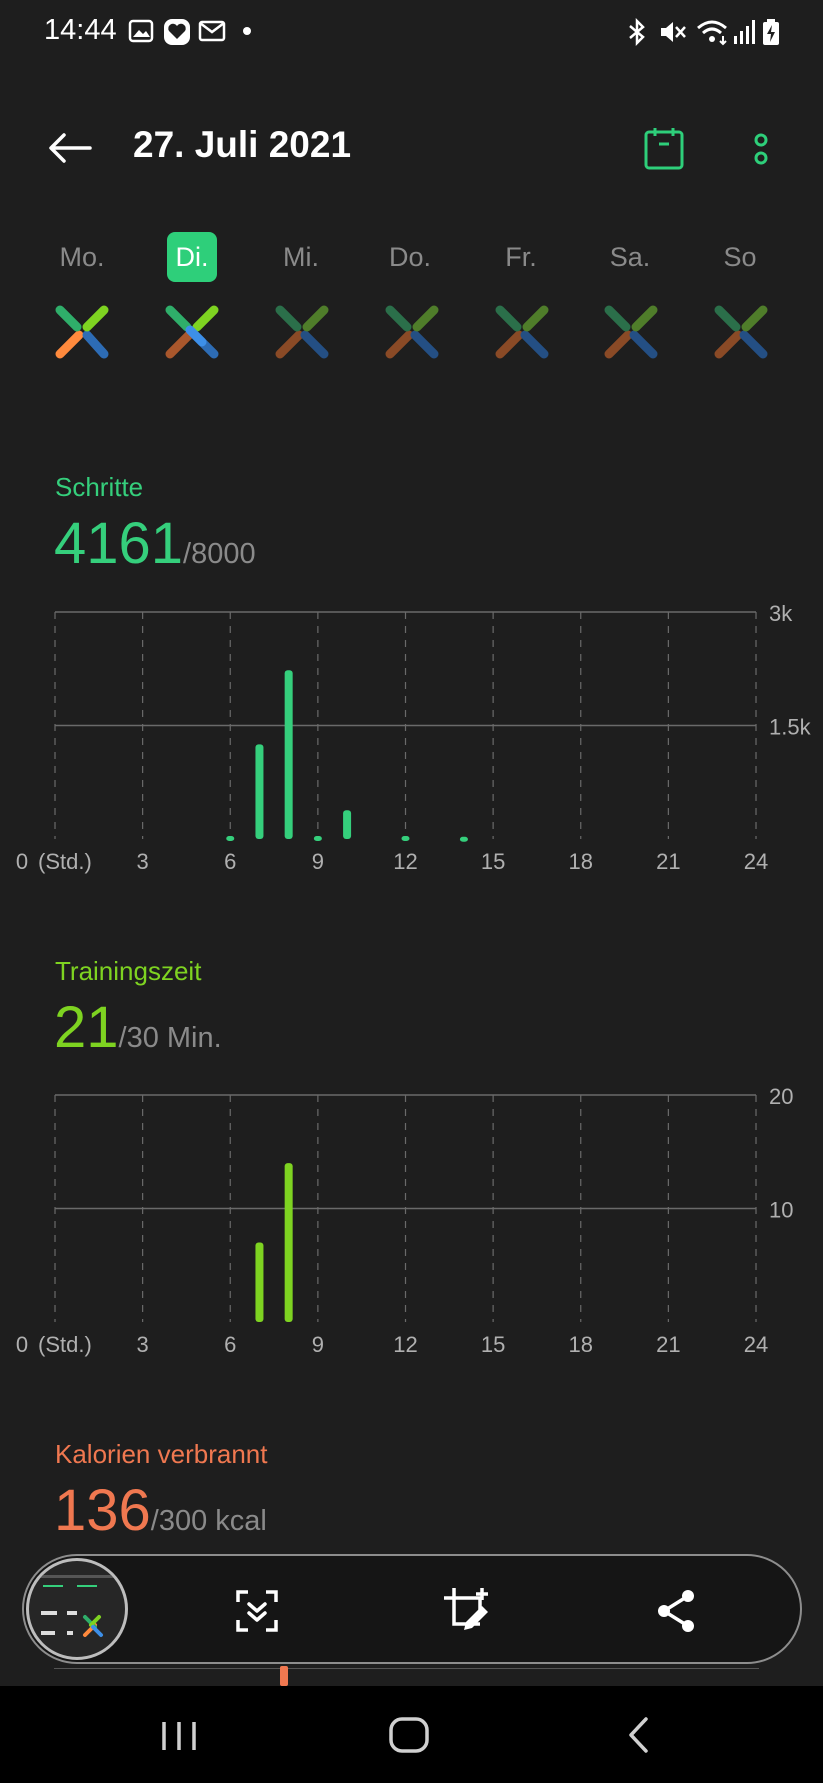 The height and width of the screenshot is (1783, 823). Describe the element at coordinates (412, 332) in the screenshot. I see `activity-ring-do` at that location.